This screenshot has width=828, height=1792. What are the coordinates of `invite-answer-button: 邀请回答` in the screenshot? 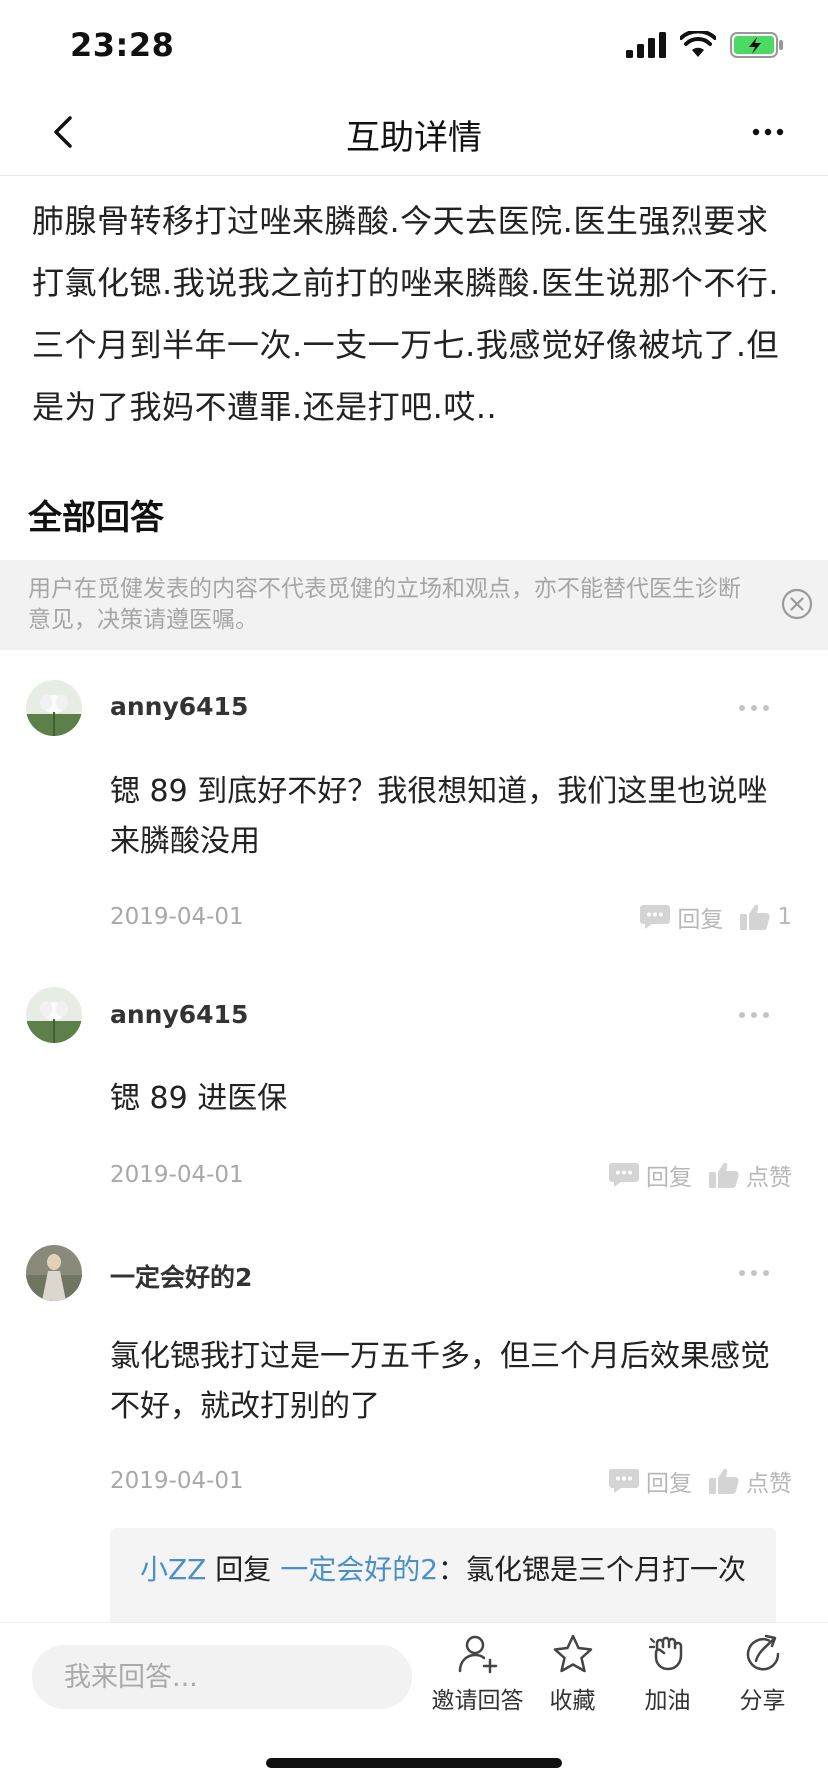 It's located at (477, 1674).